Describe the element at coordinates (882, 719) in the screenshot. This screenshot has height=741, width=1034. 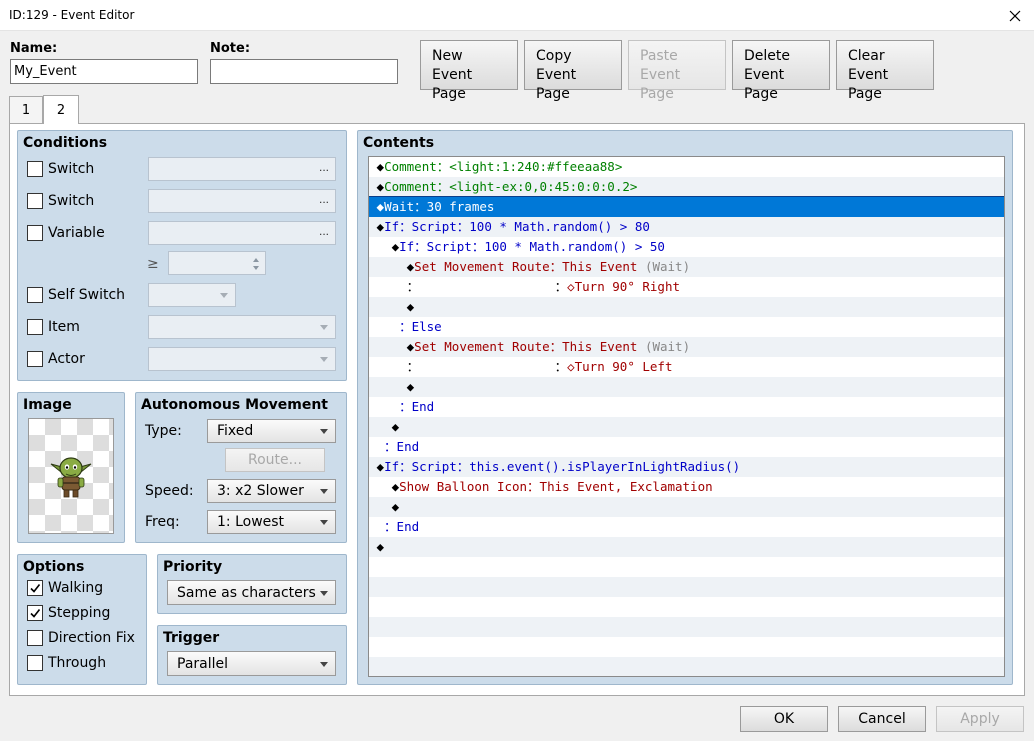
I see `cancel-button: Cancel` at that location.